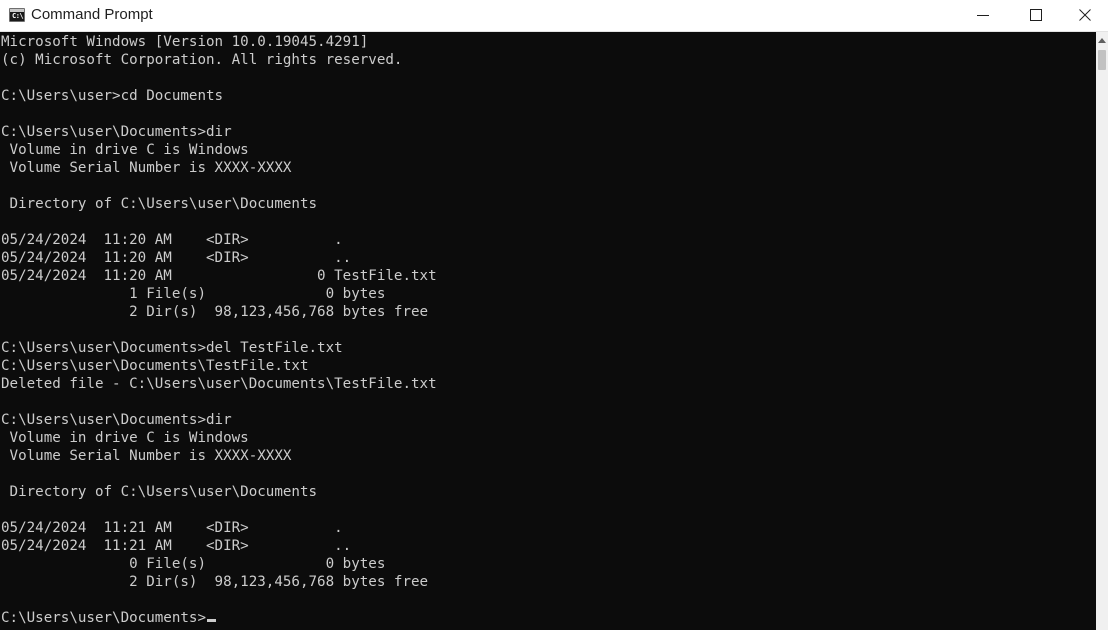 The width and height of the screenshot is (1108, 630). I want to click on minimize-icon, so click(983, 15).